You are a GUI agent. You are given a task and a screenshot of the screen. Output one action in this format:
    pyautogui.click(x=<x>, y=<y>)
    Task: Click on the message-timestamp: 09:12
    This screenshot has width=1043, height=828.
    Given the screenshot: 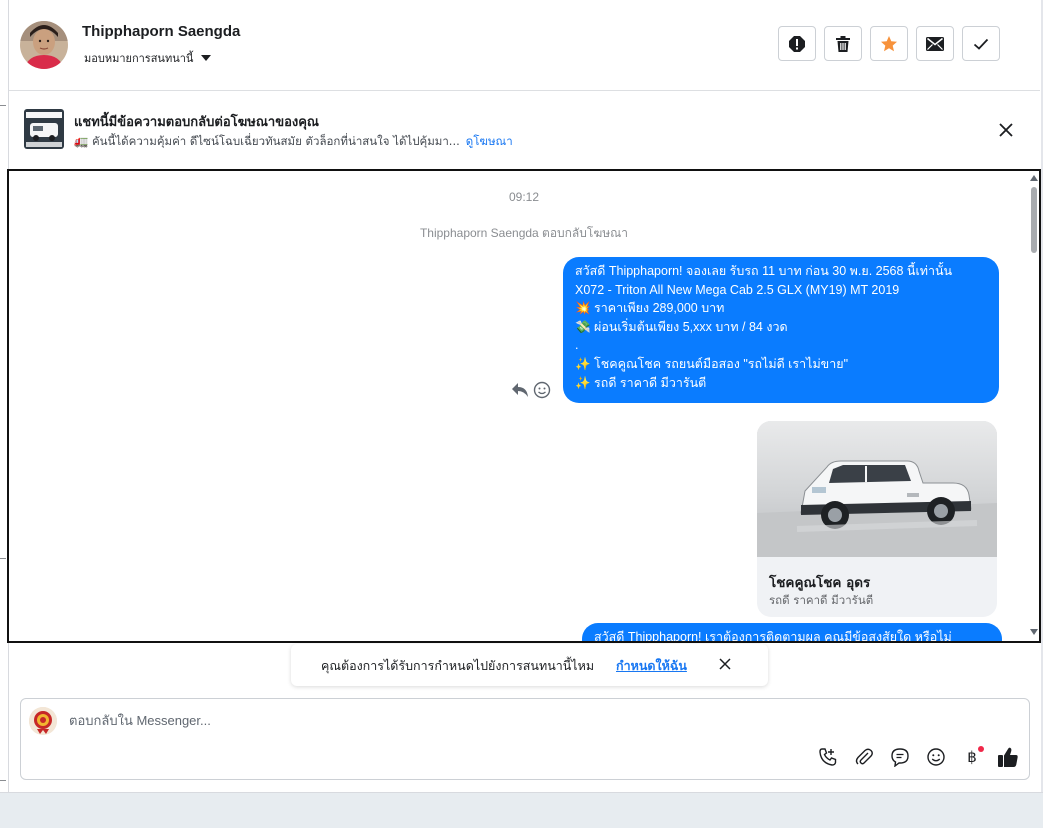 What is the action you would take?
    pyautogui.click(x=524, y=197)
    